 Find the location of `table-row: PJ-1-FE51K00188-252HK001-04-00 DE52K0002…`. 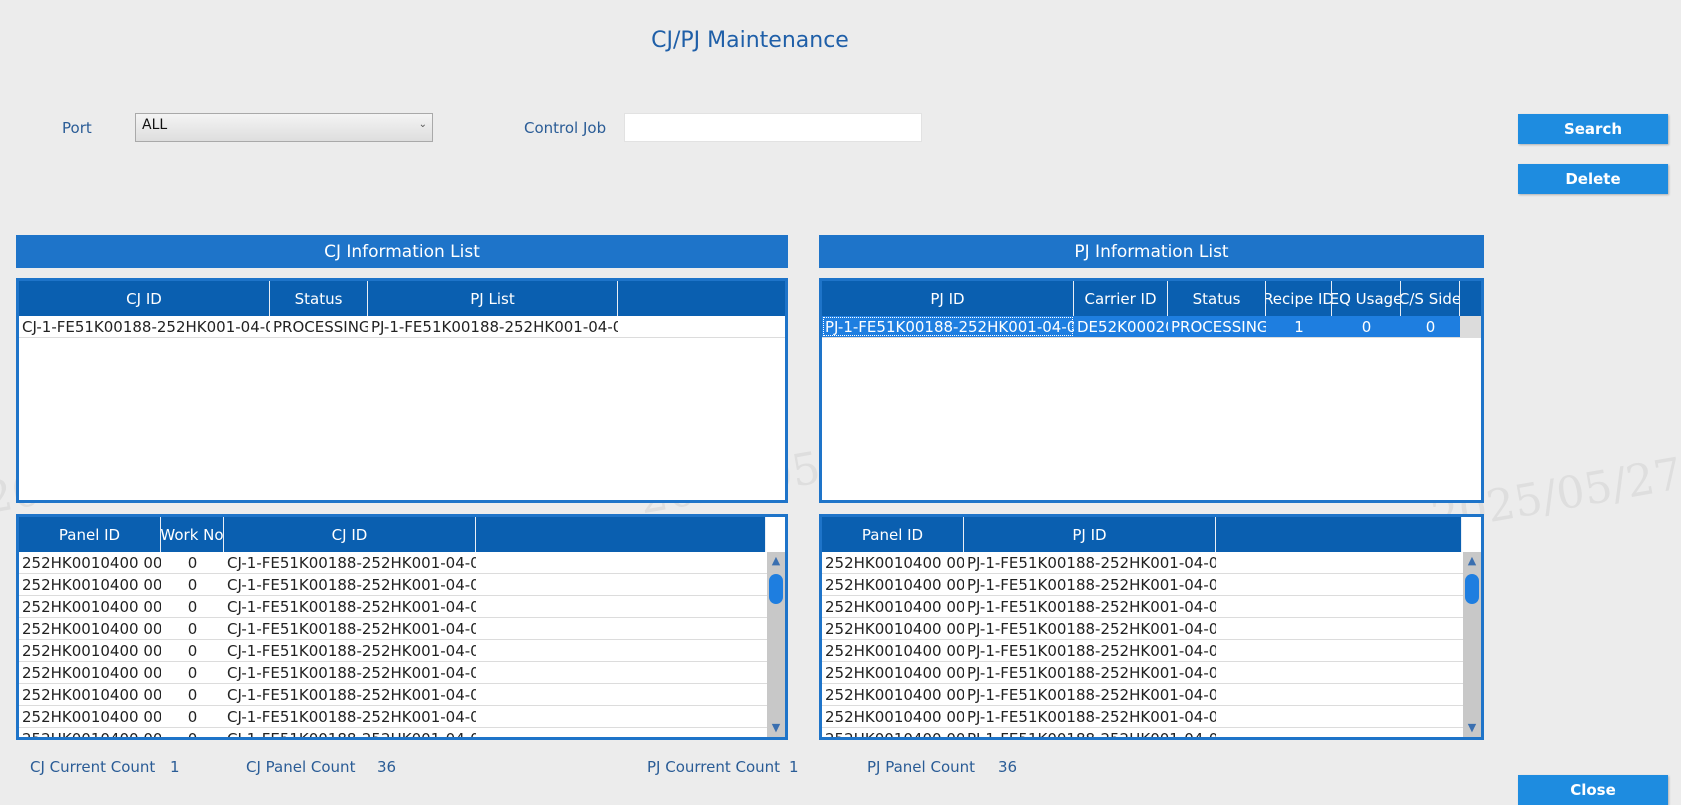

table-row: PJ-1-FE51K00188-252HK001-04-00 DE52K0002… is located at coordinates (1151, 327).